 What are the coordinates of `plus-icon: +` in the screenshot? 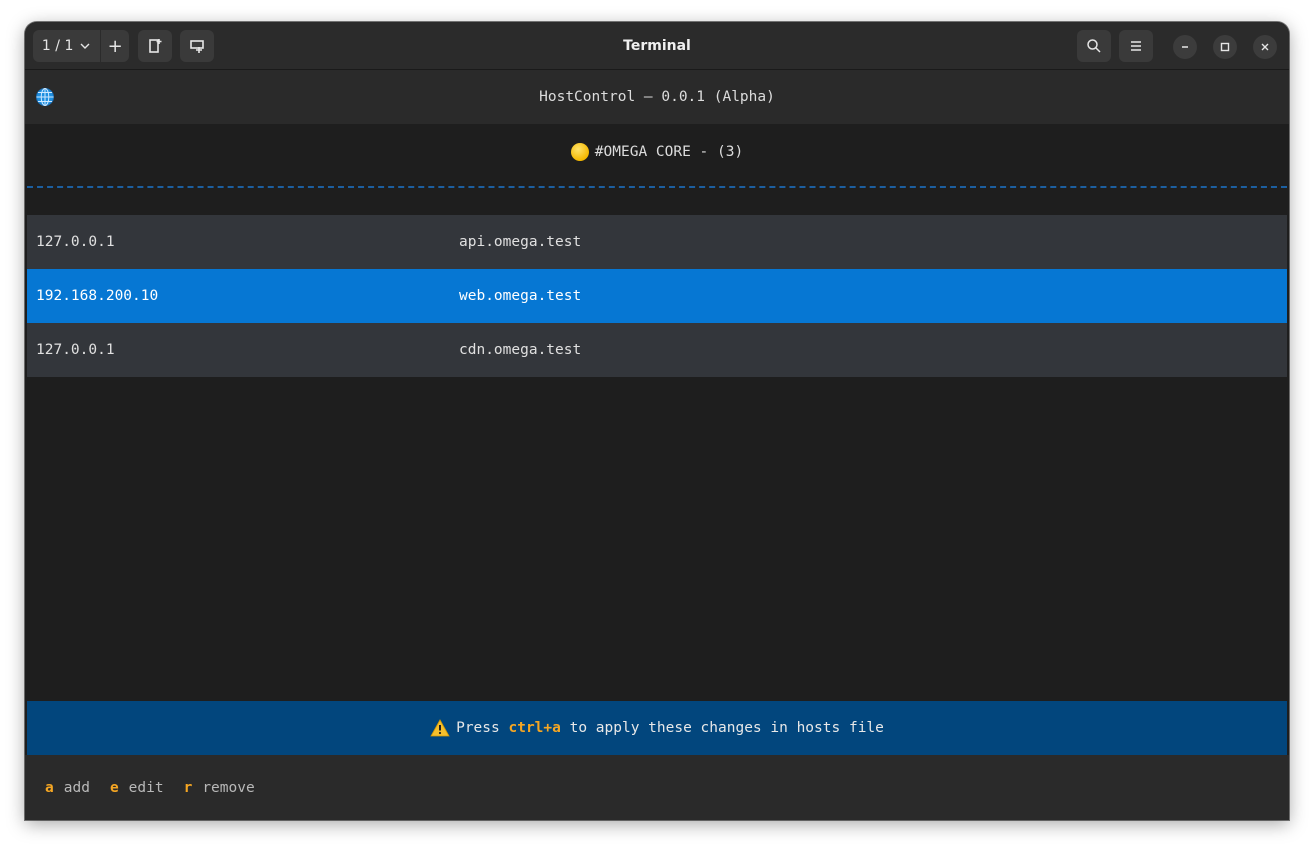 It's located at (115, 46).